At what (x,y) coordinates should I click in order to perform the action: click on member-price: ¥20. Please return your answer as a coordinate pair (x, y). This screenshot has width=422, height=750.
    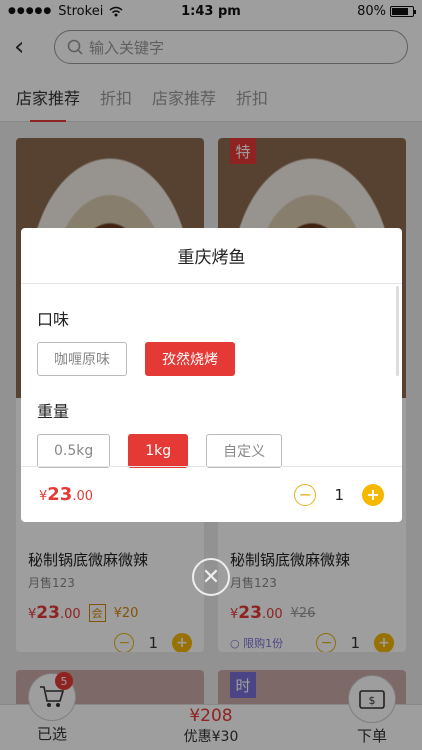
    Looking at the image, I should click on (126, 613).